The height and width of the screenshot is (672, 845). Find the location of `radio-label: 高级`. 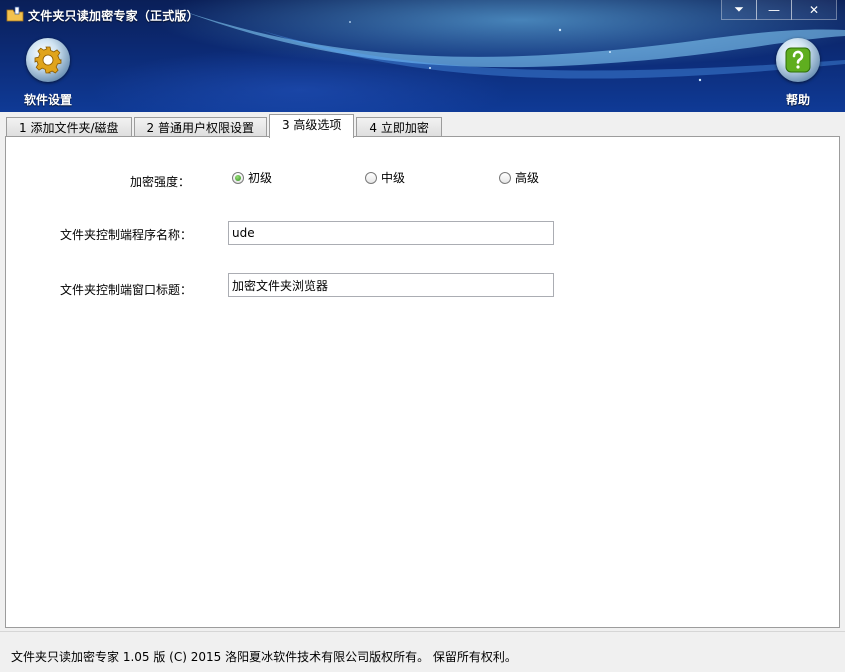

radio-label: 高级 is located at coordinates (527, 178).